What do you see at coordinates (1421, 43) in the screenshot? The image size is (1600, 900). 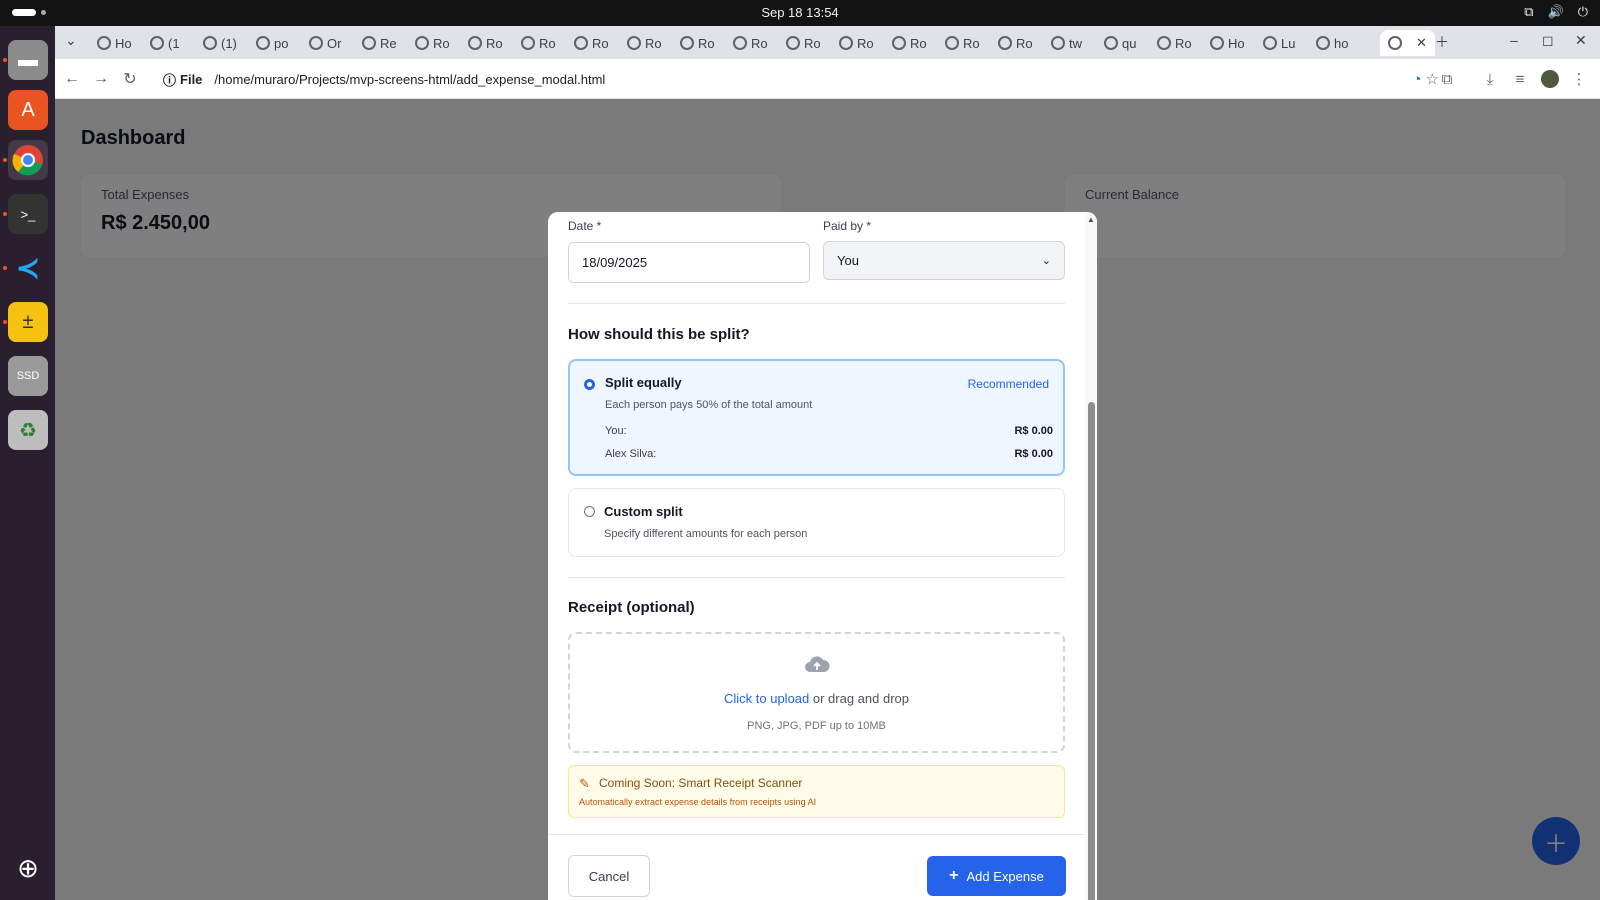 I see `close-tab-icon: ✕` at bounding box center [1421, 43].